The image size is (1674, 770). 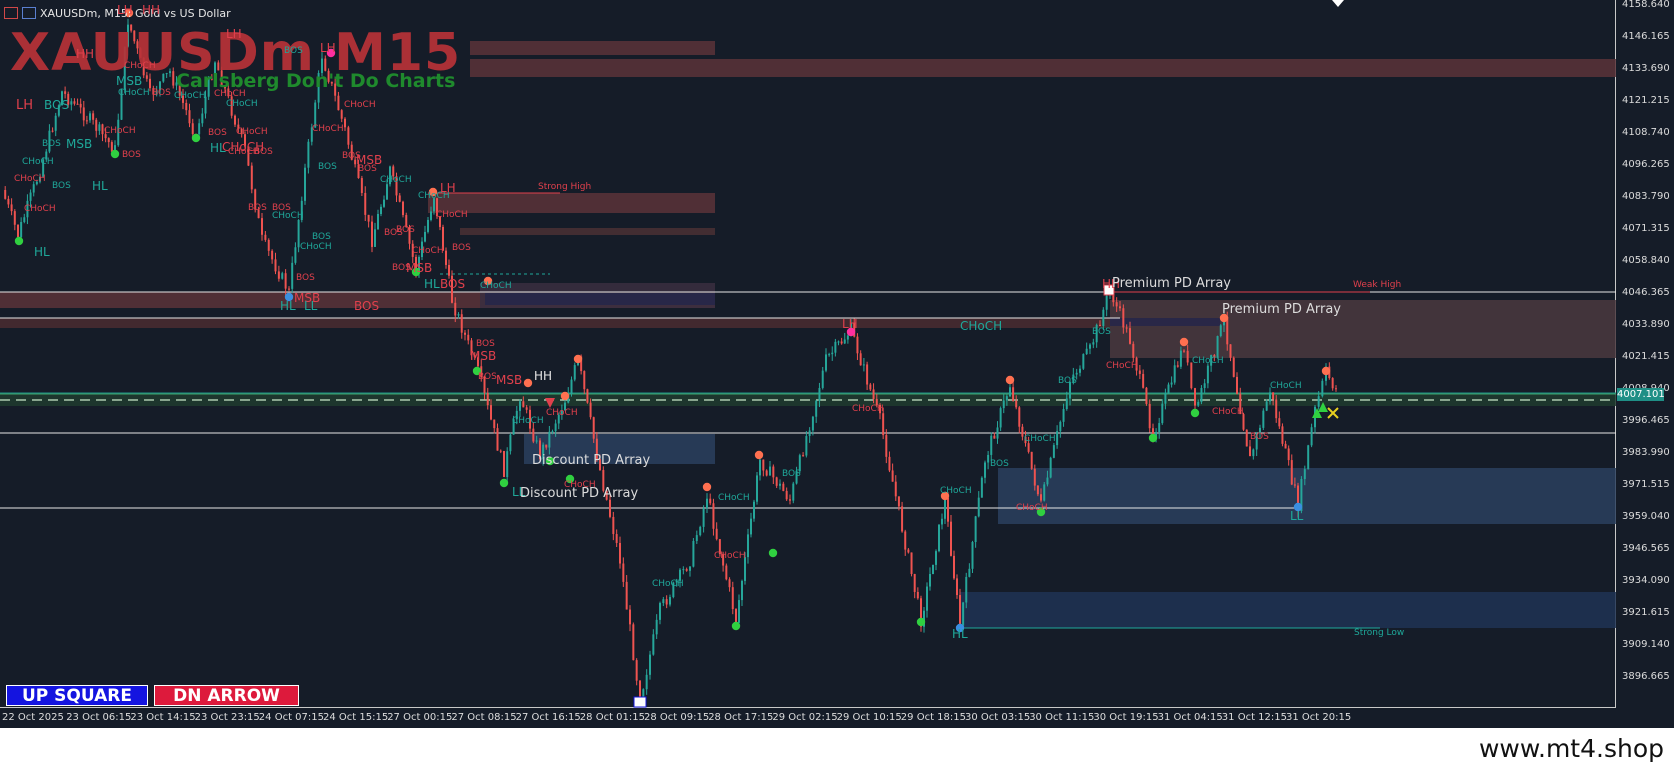 What do you see at coordinates (1646, 644) in the screenshot?
I see `price-axis-label: 3909.140` at bounding box center [1646, 644].